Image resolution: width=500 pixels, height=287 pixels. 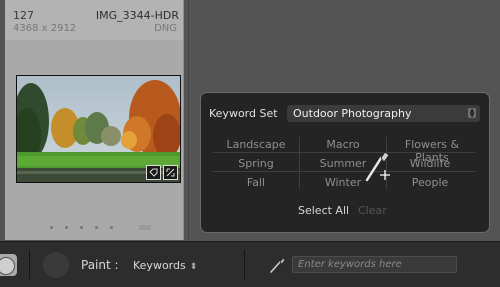 What do you see at coordinates (352, 113) in the screenshot?
I see `keyword-set-value: Outdoor Photography` at bounding box center [352, 113].